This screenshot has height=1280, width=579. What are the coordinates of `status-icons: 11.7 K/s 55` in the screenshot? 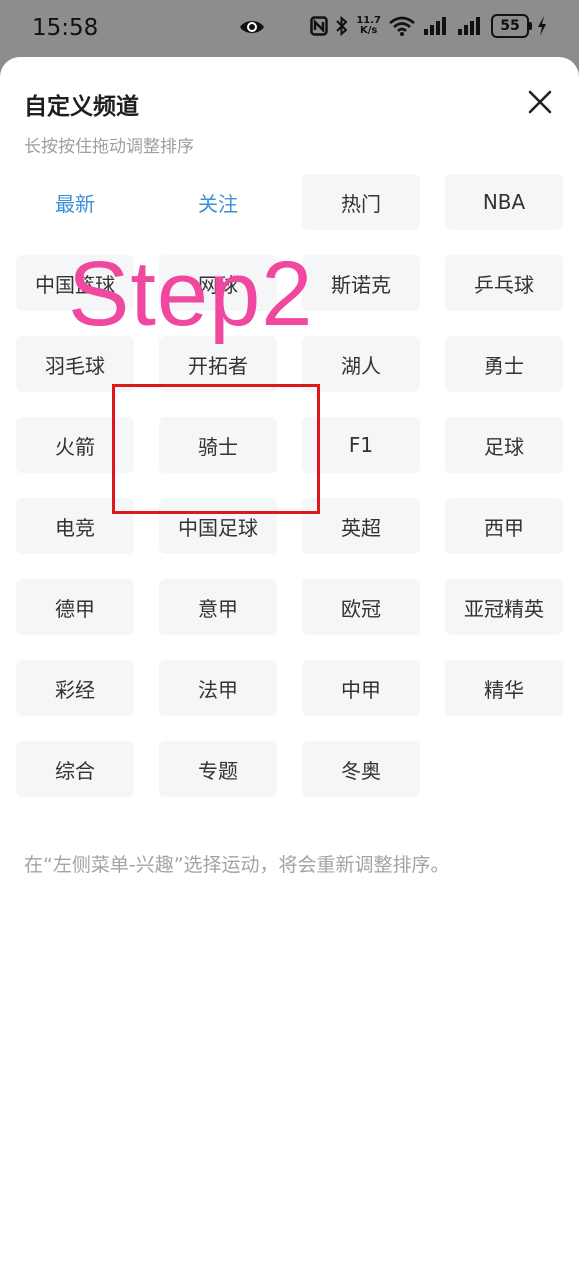 It's located at (428, 26).